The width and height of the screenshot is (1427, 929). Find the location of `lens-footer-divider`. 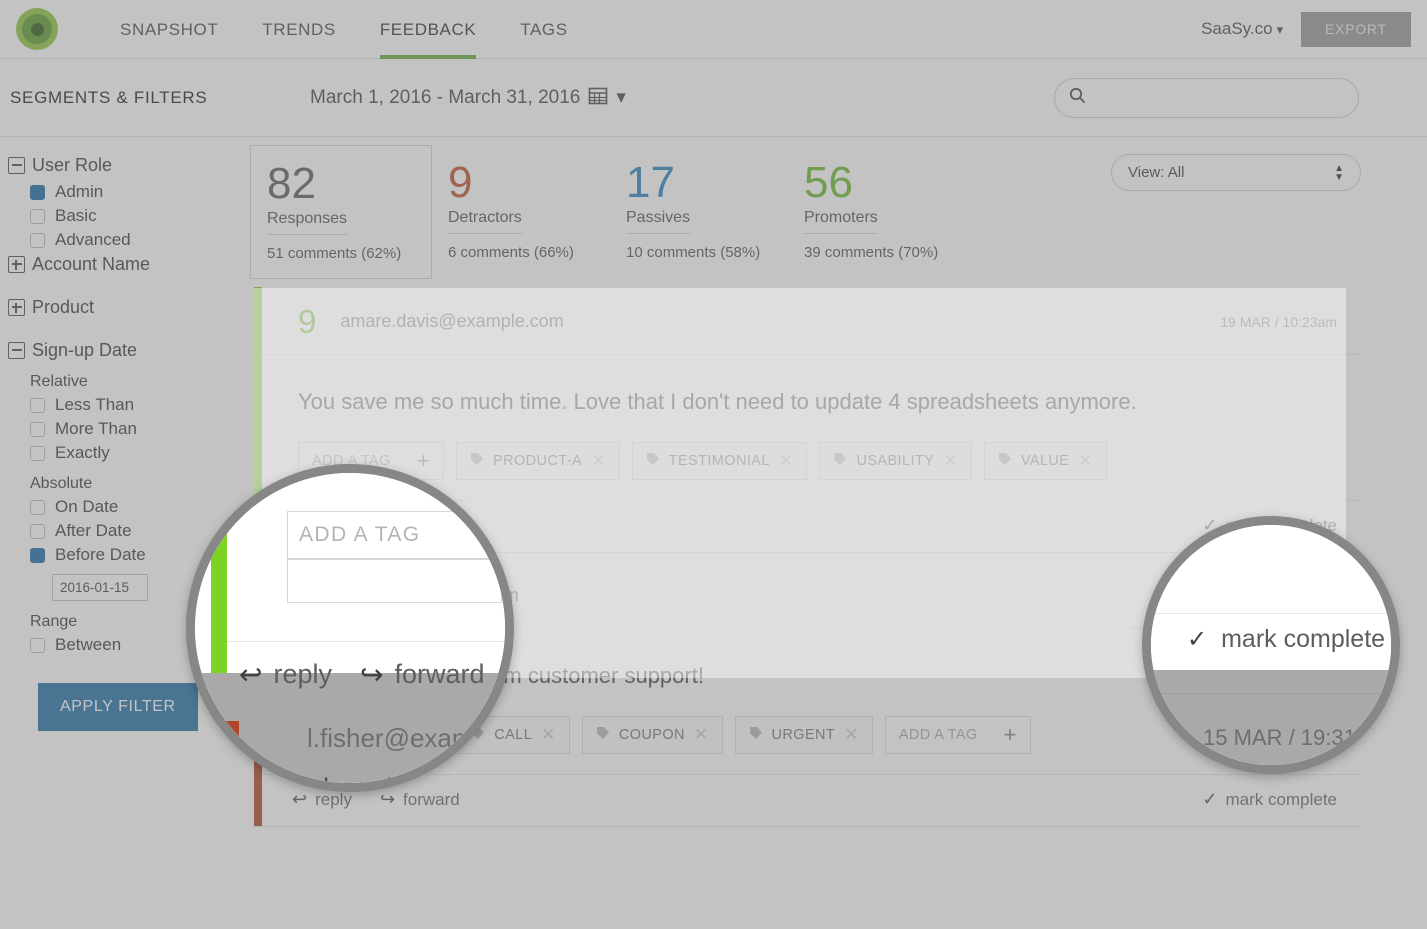

lens-footer-divider is located at coordinates (366, 641).